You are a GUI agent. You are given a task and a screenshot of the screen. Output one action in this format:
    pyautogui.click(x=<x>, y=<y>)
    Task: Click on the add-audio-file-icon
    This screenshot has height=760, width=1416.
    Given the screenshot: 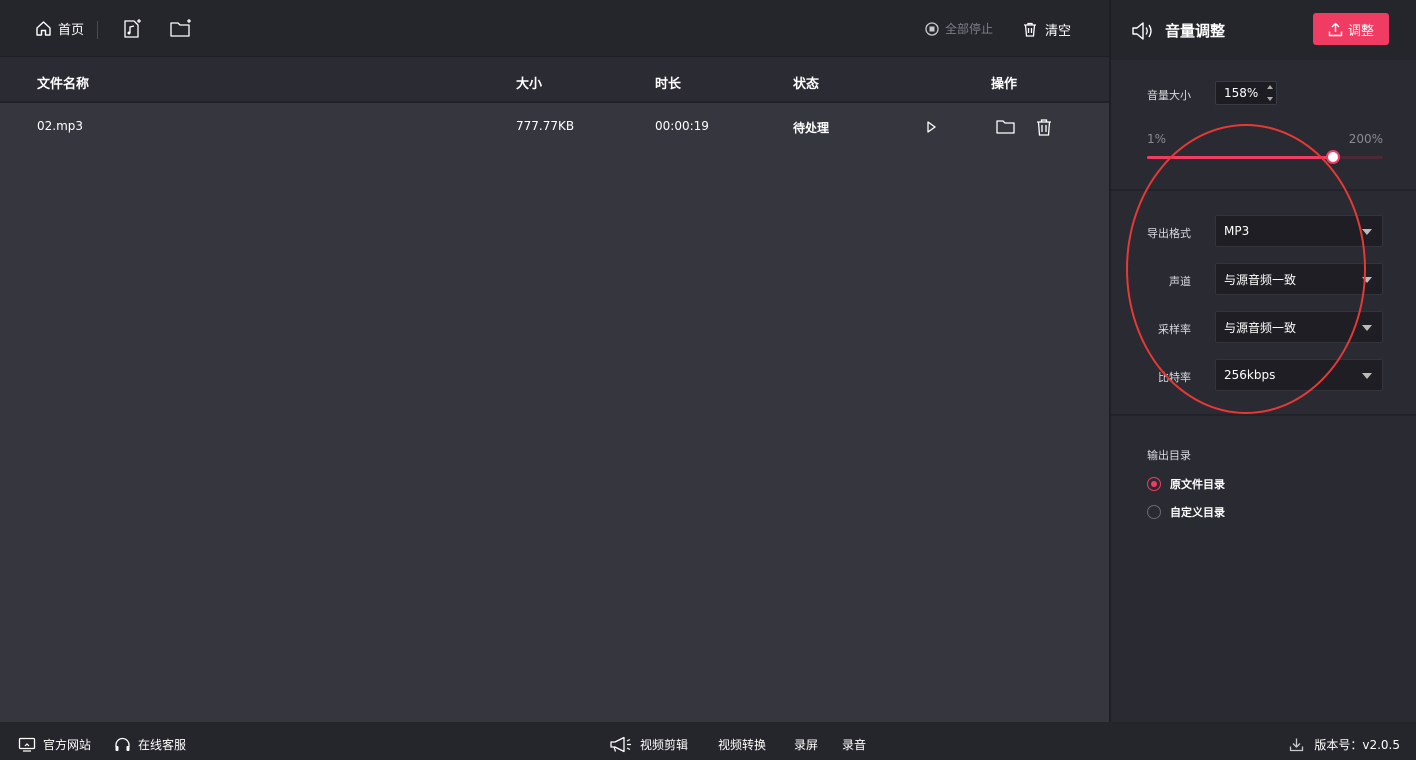 What is the action you would take?
    pyautogui.click(x=132, y=28)
    